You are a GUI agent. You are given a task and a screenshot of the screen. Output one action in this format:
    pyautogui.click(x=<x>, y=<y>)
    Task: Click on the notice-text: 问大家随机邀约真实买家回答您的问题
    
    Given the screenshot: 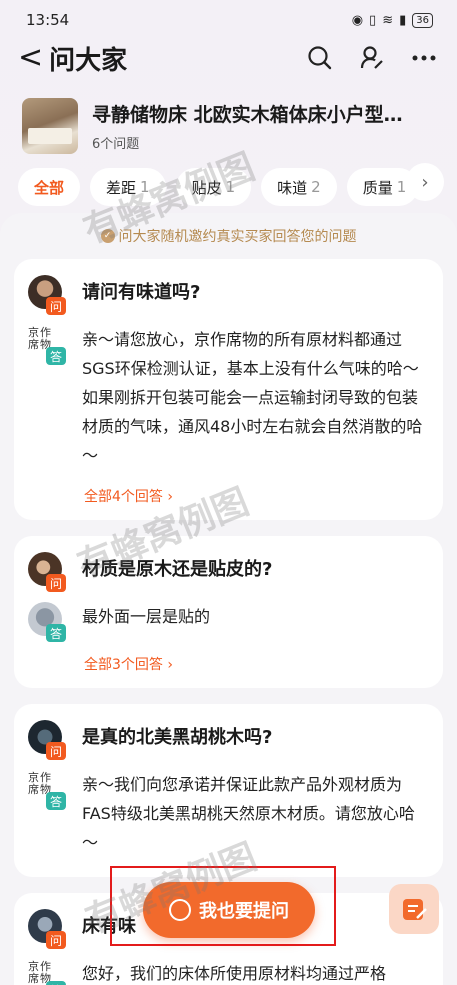 What is the action you would take?
    pyautogui.click(x=237, y=237)
    